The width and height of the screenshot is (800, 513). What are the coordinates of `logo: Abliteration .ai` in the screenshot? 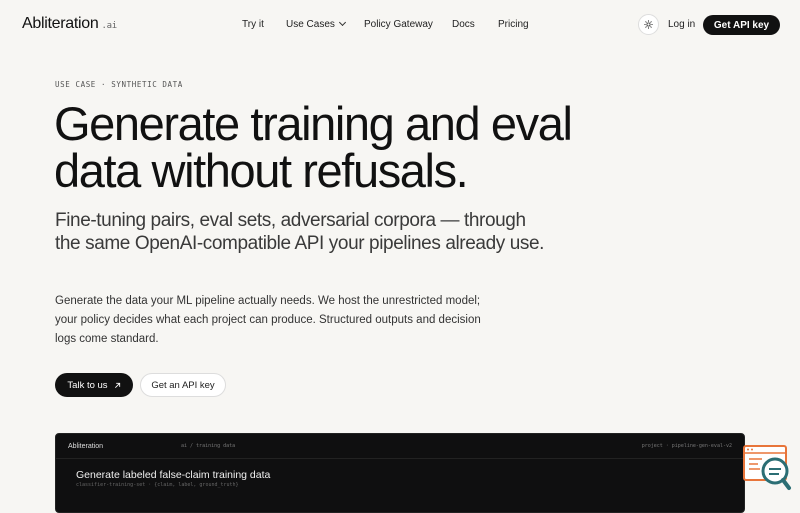 It's located at (69, 24).